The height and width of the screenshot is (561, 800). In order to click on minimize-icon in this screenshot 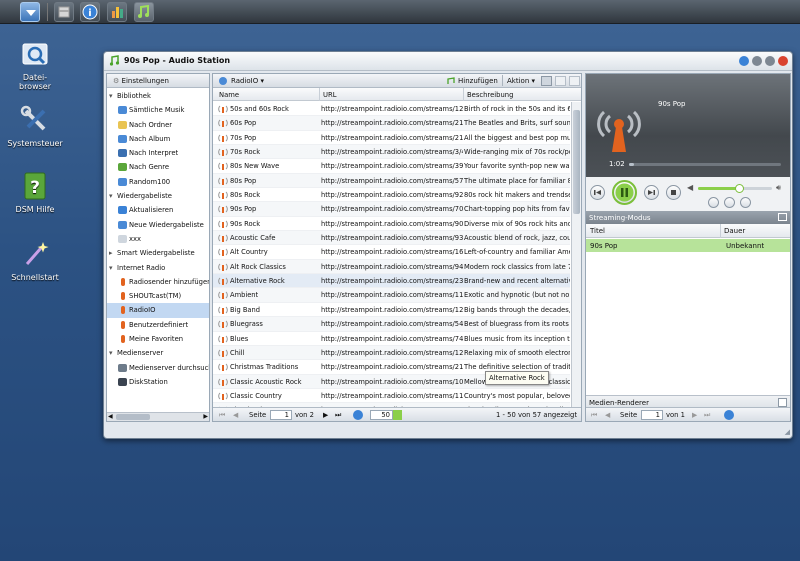, I will do `click(757, 61)`.